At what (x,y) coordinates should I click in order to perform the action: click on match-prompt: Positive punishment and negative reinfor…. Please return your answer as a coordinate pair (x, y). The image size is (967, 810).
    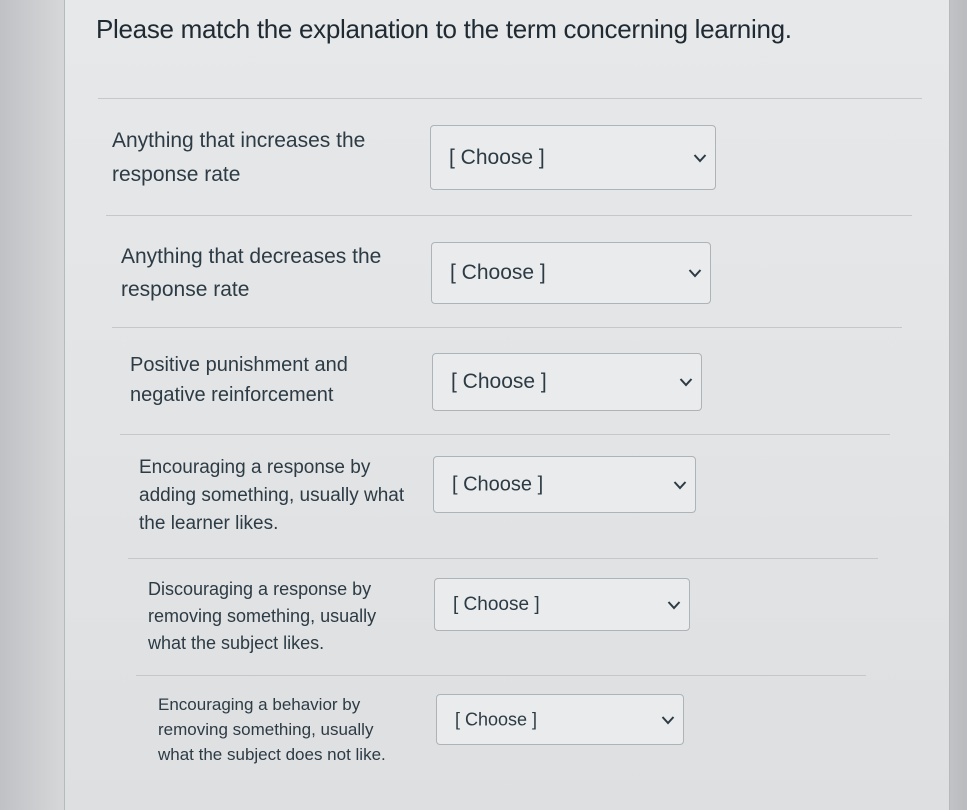
    Looking at the image, I should click on (239, 380).